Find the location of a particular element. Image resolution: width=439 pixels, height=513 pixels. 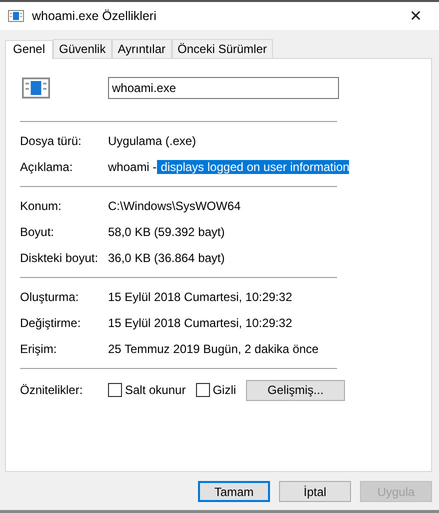

tab: Ayrıntılar is located at coordinates (142, 48).